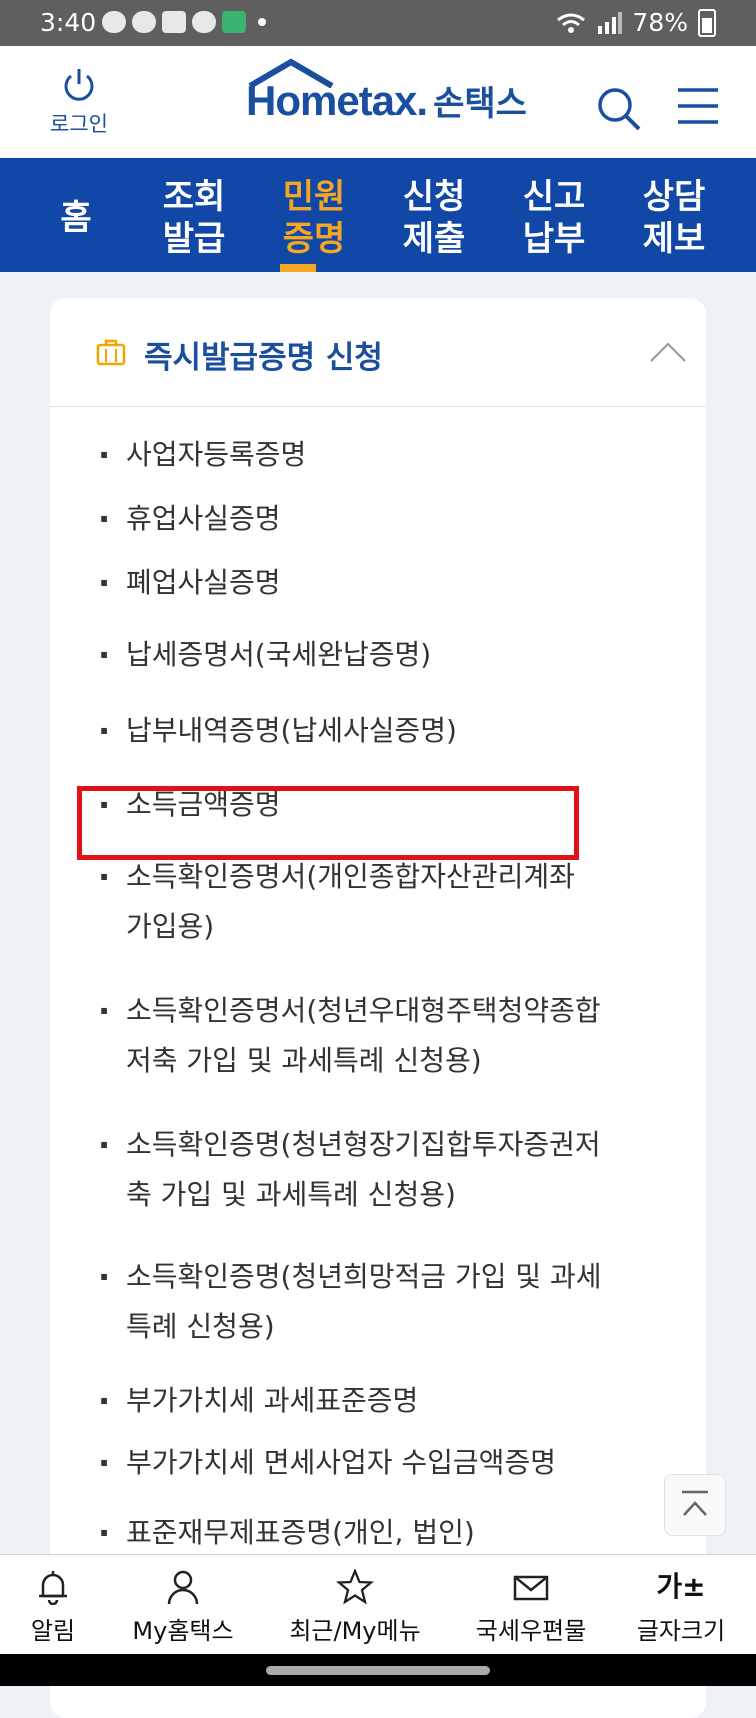 The image size is (756, 1718). I want to click on star-icon, so click(355, 1587).